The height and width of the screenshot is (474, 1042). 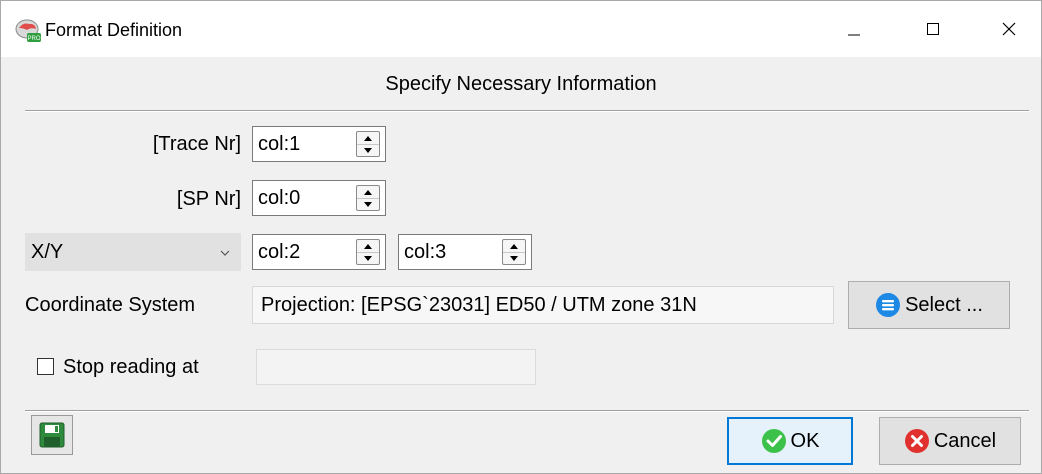 What do you see at coordinates (319, 198) in the screenshot?
I see `sp-nr-spinbox: col:0` at bounding box center [319, 198].